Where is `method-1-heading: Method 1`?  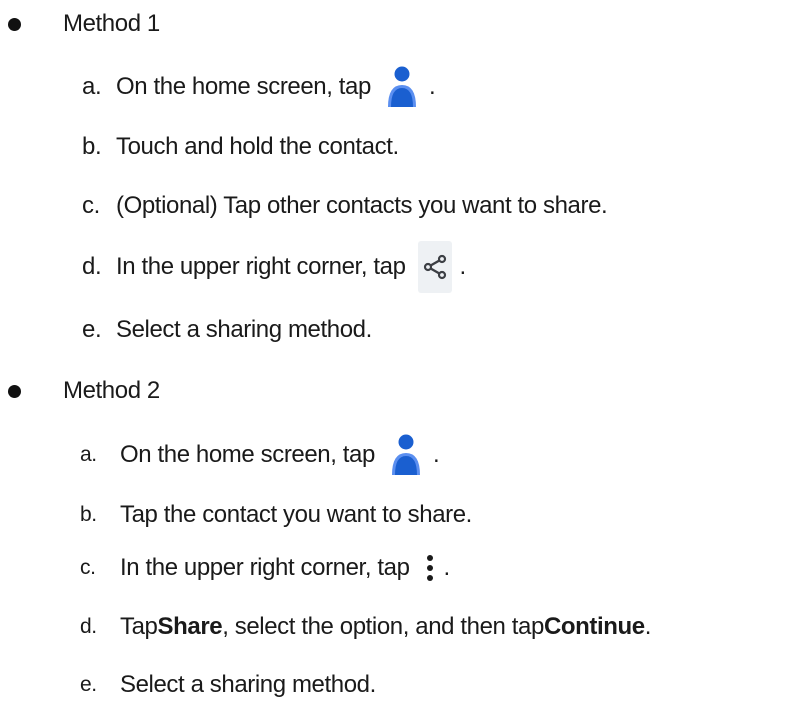
method-1-heading: Method 1 is located at coordinates (80, 24).